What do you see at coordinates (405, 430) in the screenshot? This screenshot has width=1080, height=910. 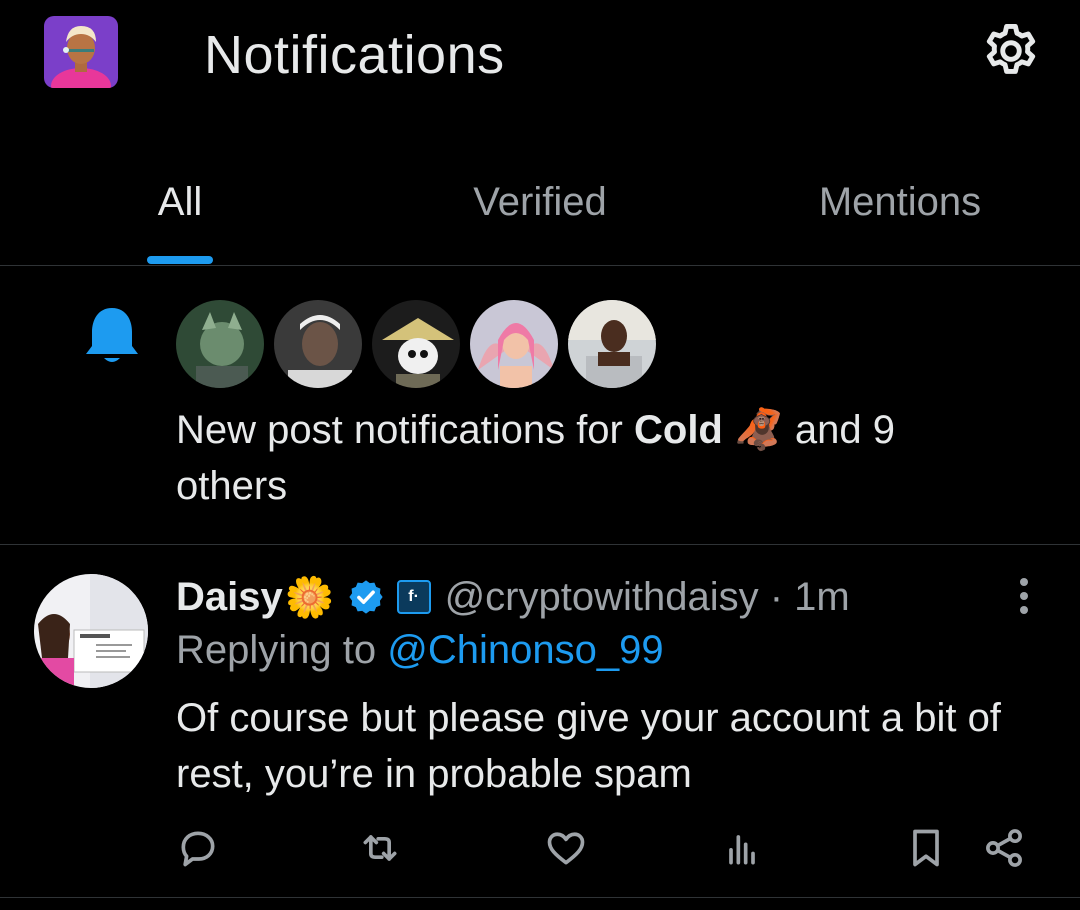 I see `notification-text-prefix: New post notifications for` at bounding box center [405, 430].